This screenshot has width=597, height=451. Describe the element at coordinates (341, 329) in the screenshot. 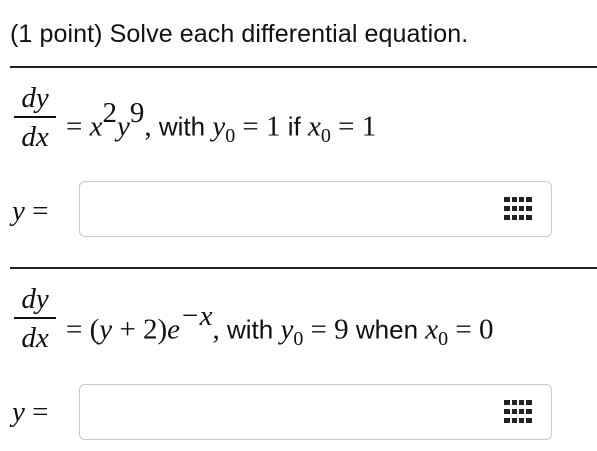

I see `initial-y-value: 9` at that location.